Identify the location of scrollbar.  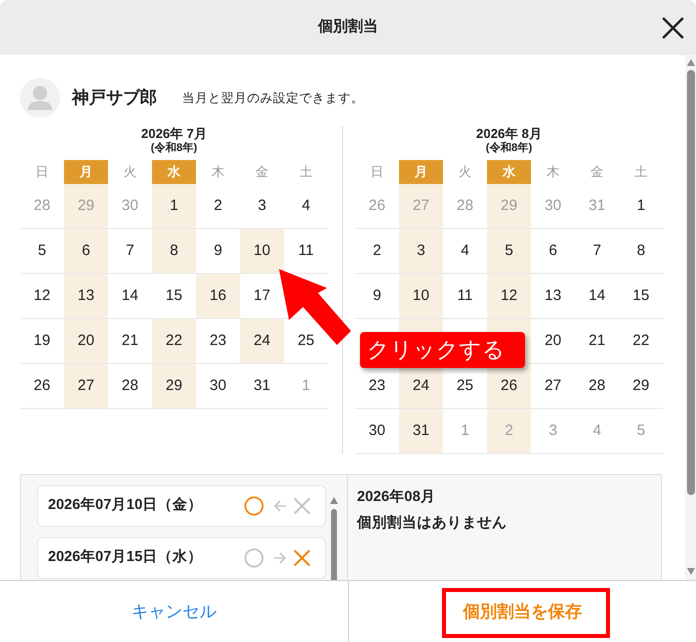
(690, 317).